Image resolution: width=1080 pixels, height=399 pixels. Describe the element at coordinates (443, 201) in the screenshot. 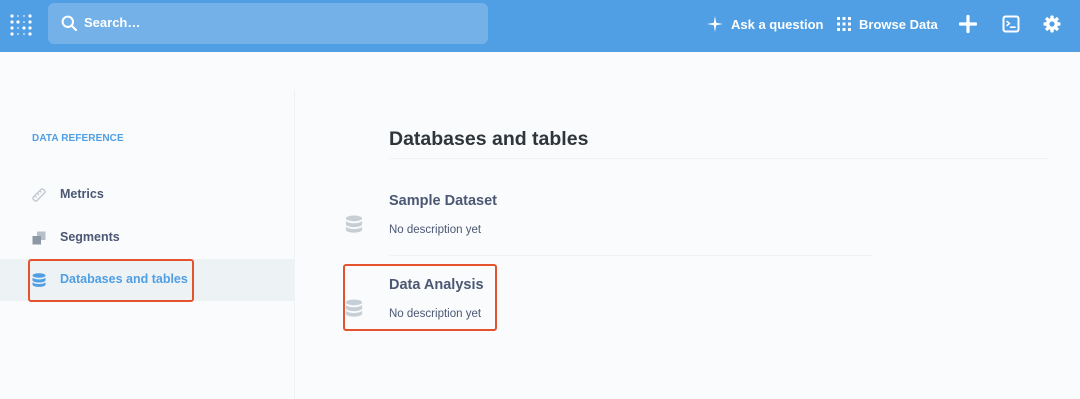

I see `database-name: Sample Dataset` at that location.